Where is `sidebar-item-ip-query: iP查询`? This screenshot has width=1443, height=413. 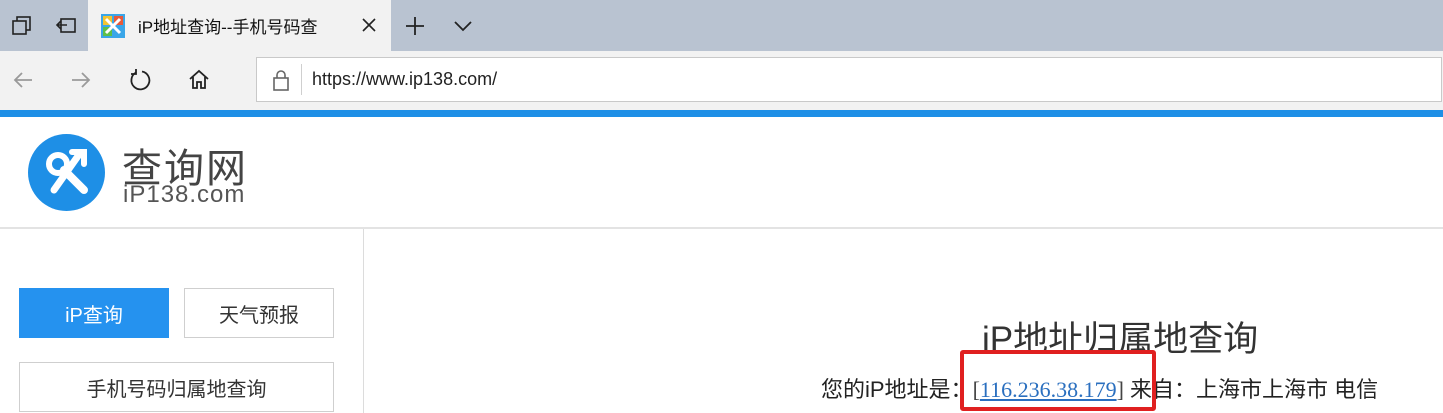
sidebar-item-ip-query: iP查询 is located at coordinates (94, 313).